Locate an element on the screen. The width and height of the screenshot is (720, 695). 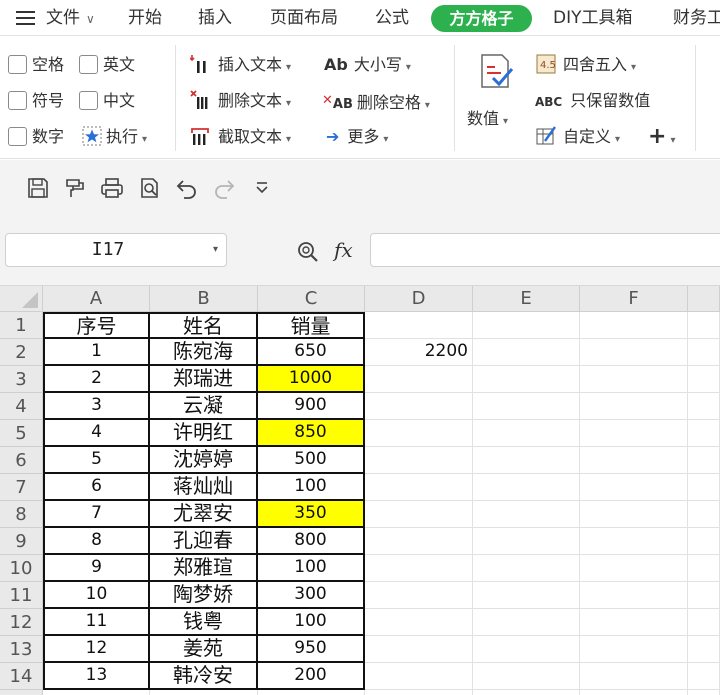
table-cell: 销量 is located at coordinates (311, 325).